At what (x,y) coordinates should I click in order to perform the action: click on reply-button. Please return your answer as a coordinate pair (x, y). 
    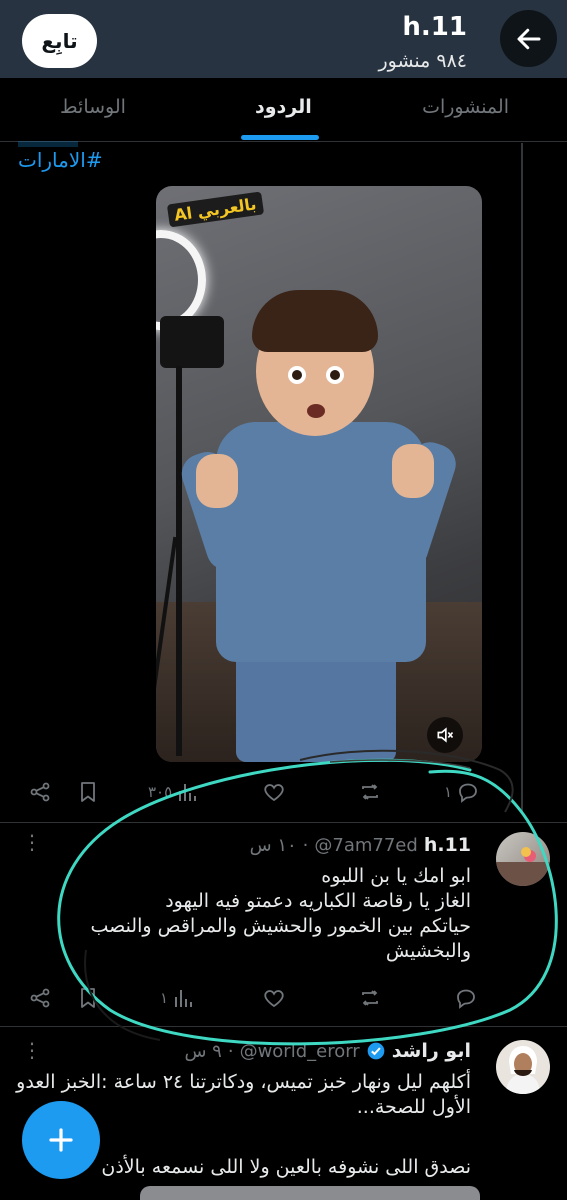
    Looking at the image, I should click on (466, 998).